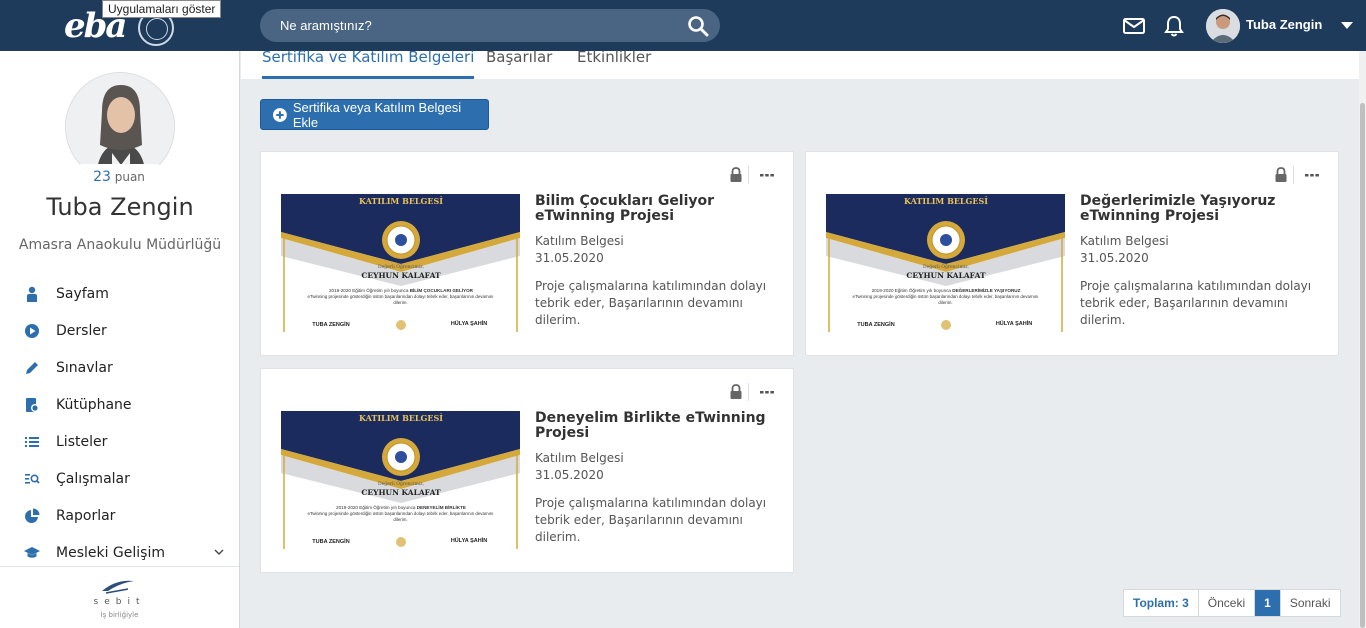 The height and width of the screenshot is (628, 1366). What do you see at coordinates (475, 25) in the screenshot?
I see `search-input` at bounding box center [475, 25].